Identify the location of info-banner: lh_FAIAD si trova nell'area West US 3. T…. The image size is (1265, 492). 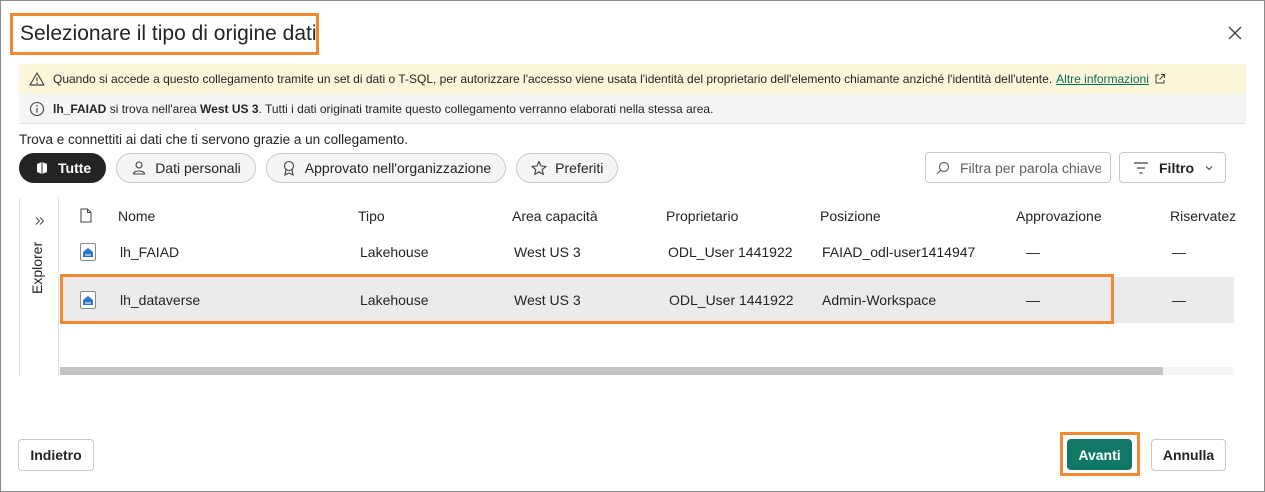
(632, 109).